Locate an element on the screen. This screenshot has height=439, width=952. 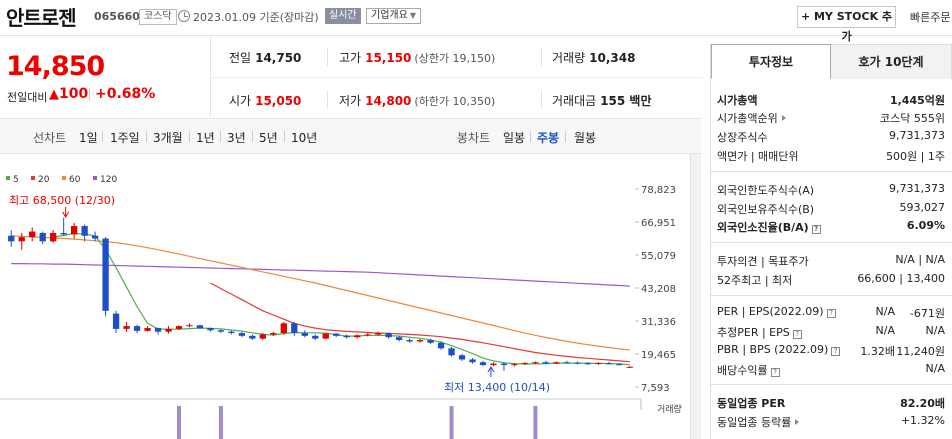
market-cap-row: 시가총액 1,445억원 is located at coordinates (832, 101).